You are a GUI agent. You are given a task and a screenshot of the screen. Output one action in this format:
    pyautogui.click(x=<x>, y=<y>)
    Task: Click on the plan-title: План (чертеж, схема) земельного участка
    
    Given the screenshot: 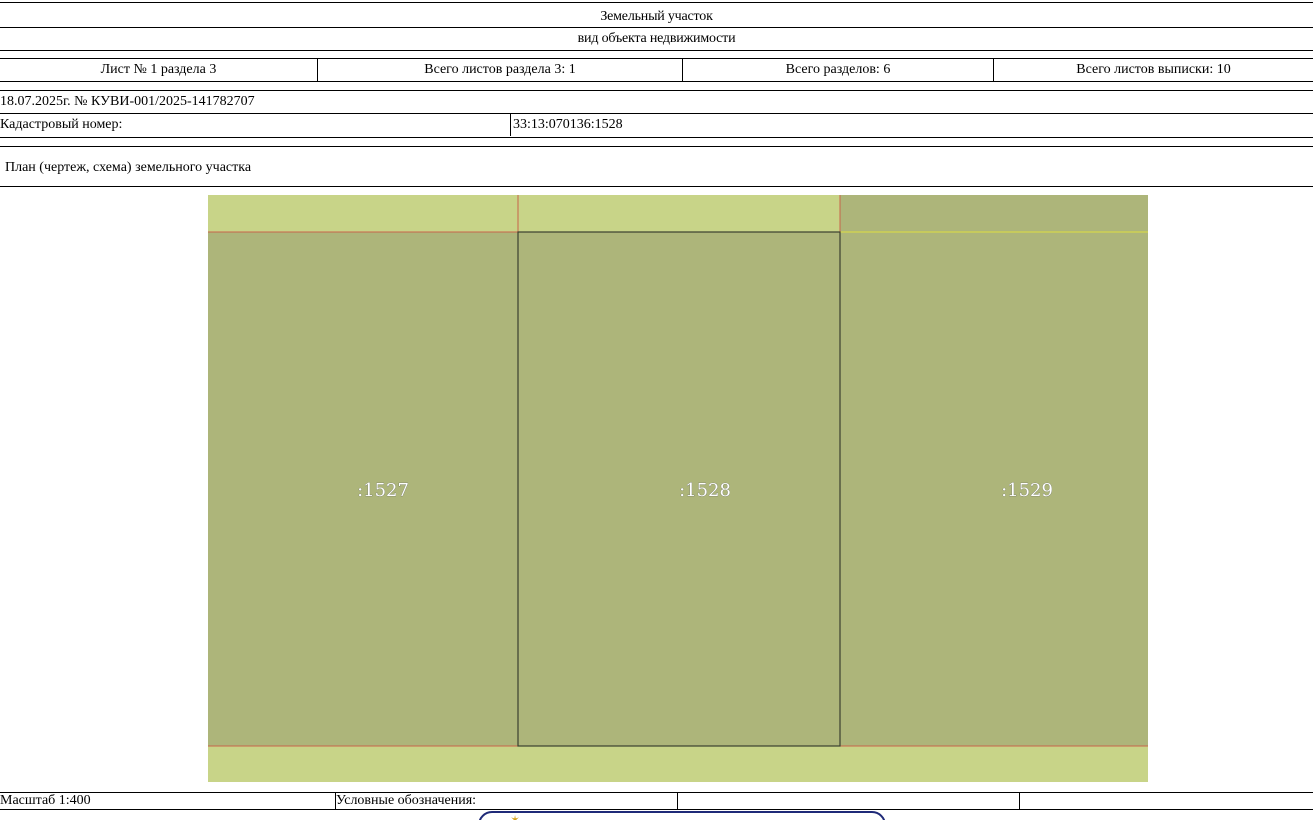 What is the action you would take?
    pyautogui.click(x=128, y=167)
    